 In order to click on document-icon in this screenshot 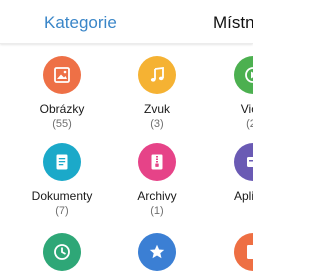, I will do `click(62, 162)`.